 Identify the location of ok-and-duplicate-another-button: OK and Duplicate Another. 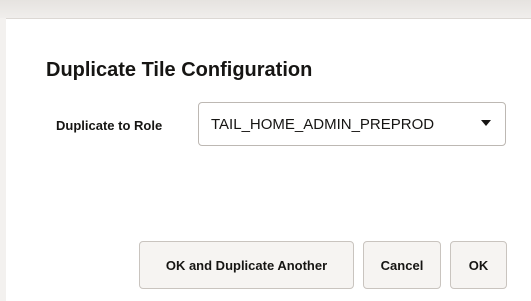
(246, 265).